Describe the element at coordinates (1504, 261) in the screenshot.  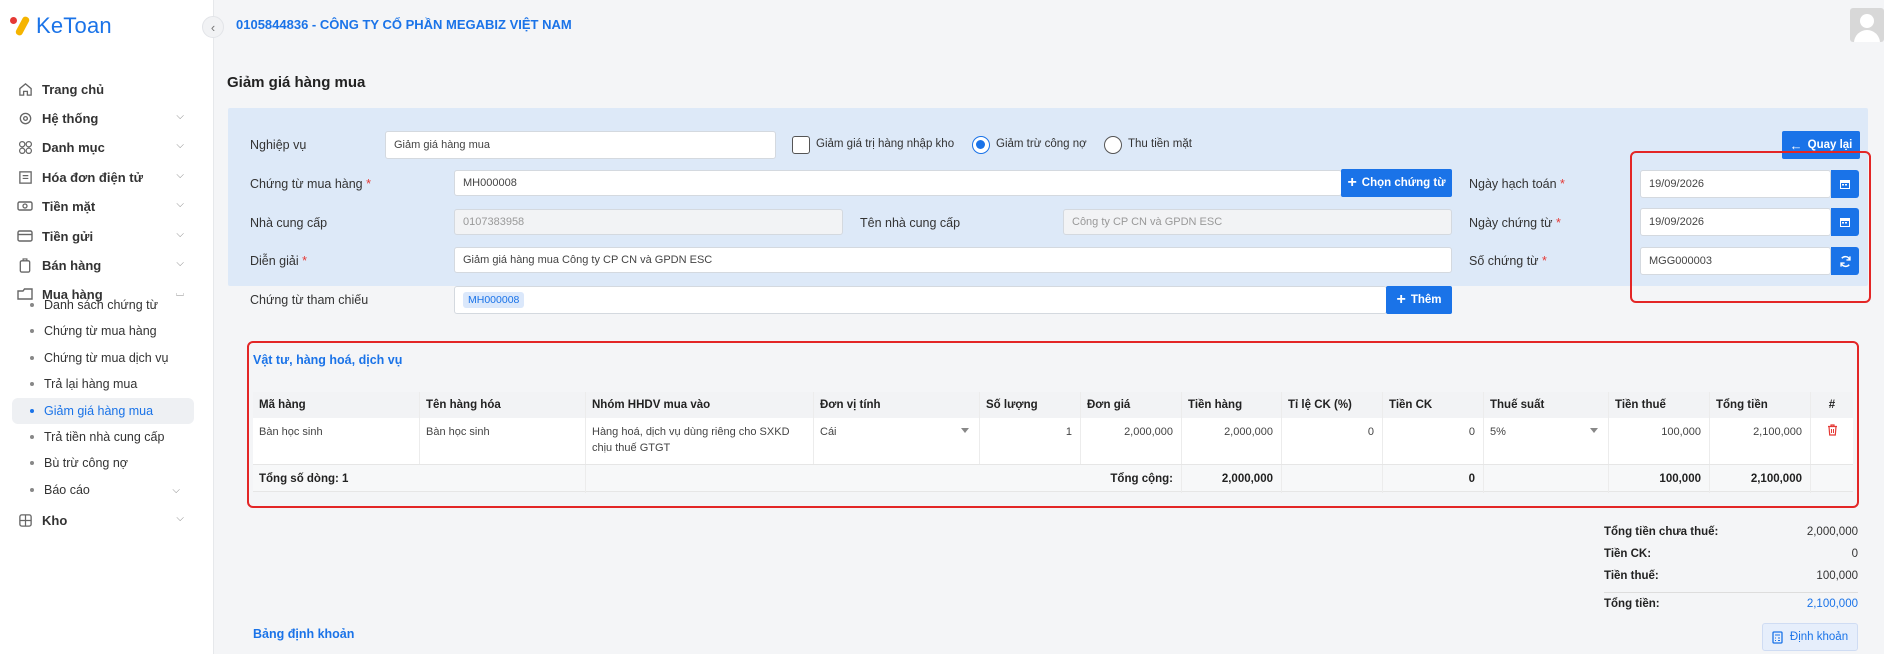
I see `voucher-number-label-text: Số chứng từ` at that location.